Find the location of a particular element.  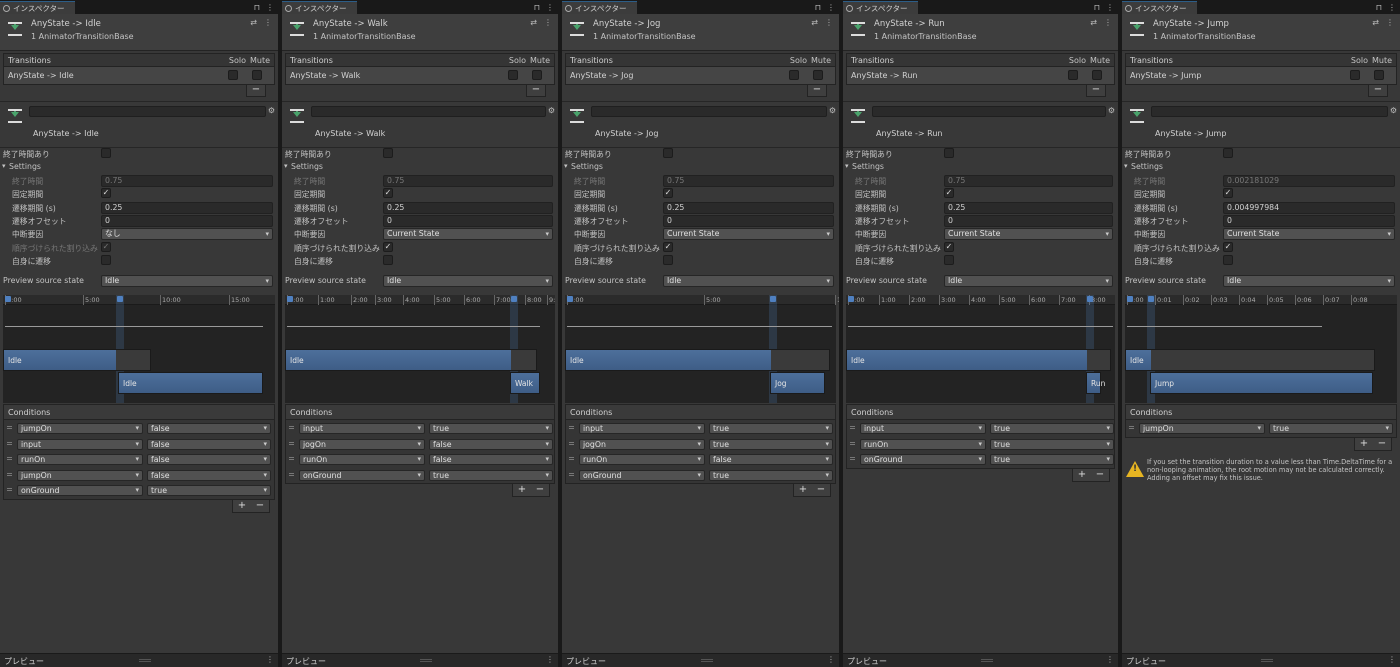

transition-list-item: AnyState -> Walk is located at coordinates (420, 76).